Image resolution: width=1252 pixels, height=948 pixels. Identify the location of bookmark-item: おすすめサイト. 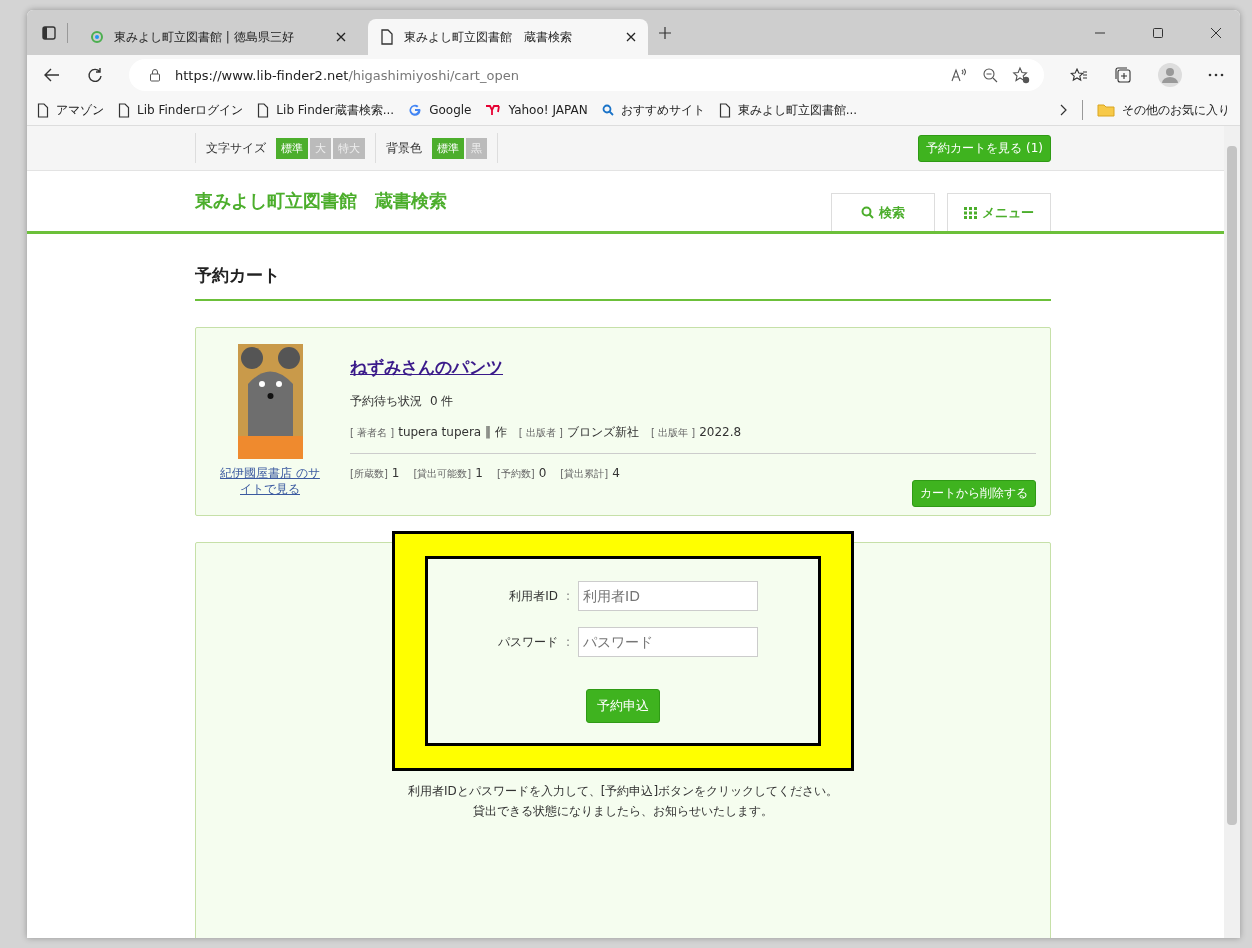
(653, 110).